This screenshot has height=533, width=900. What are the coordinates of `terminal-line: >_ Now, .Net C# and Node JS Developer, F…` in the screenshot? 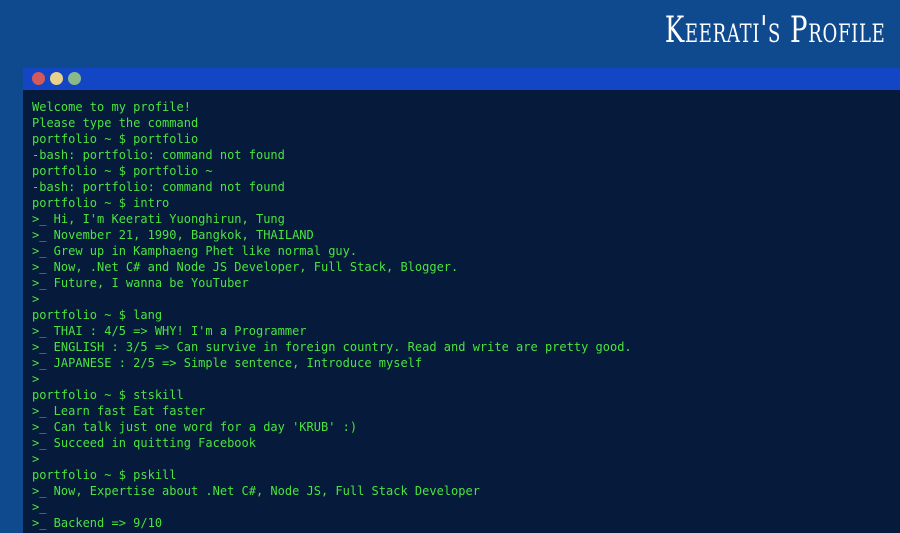 It's located at (245, 267).